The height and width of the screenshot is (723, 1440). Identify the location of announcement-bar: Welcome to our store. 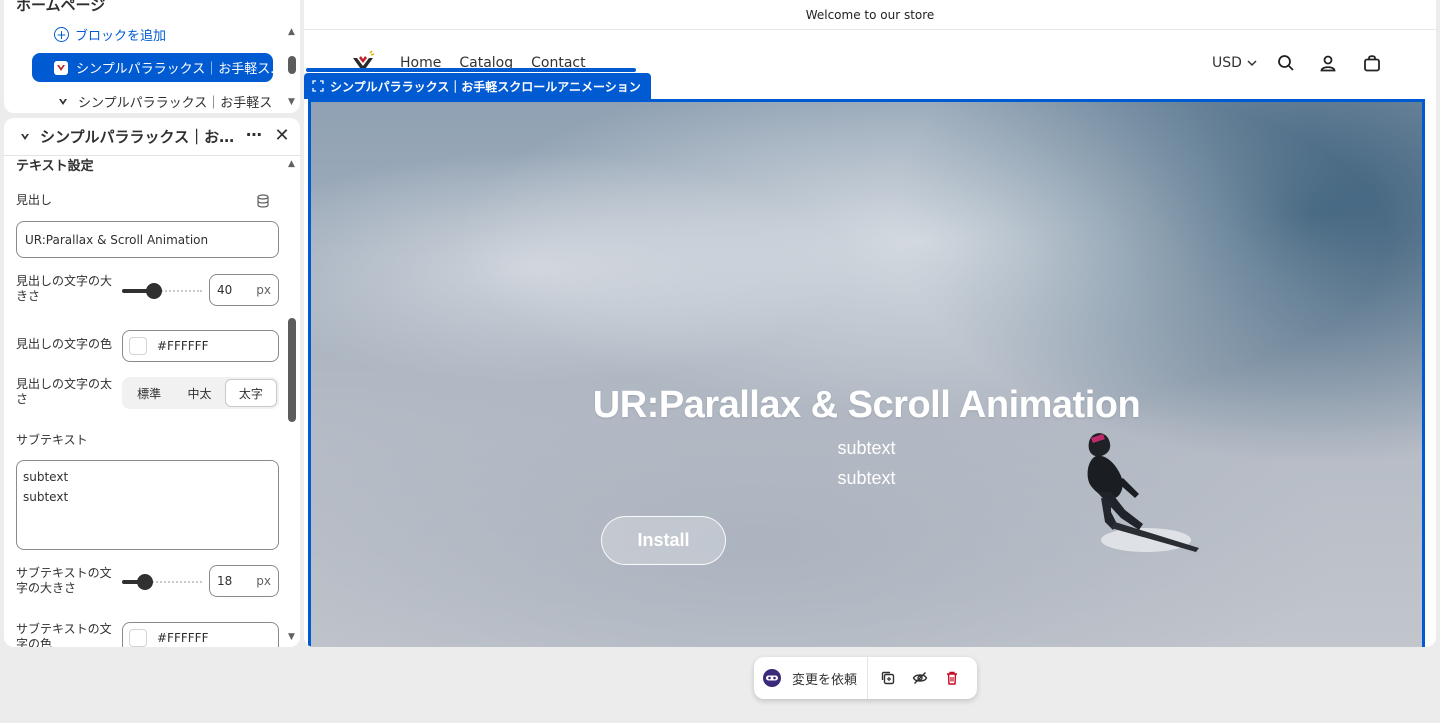
(870, 15).